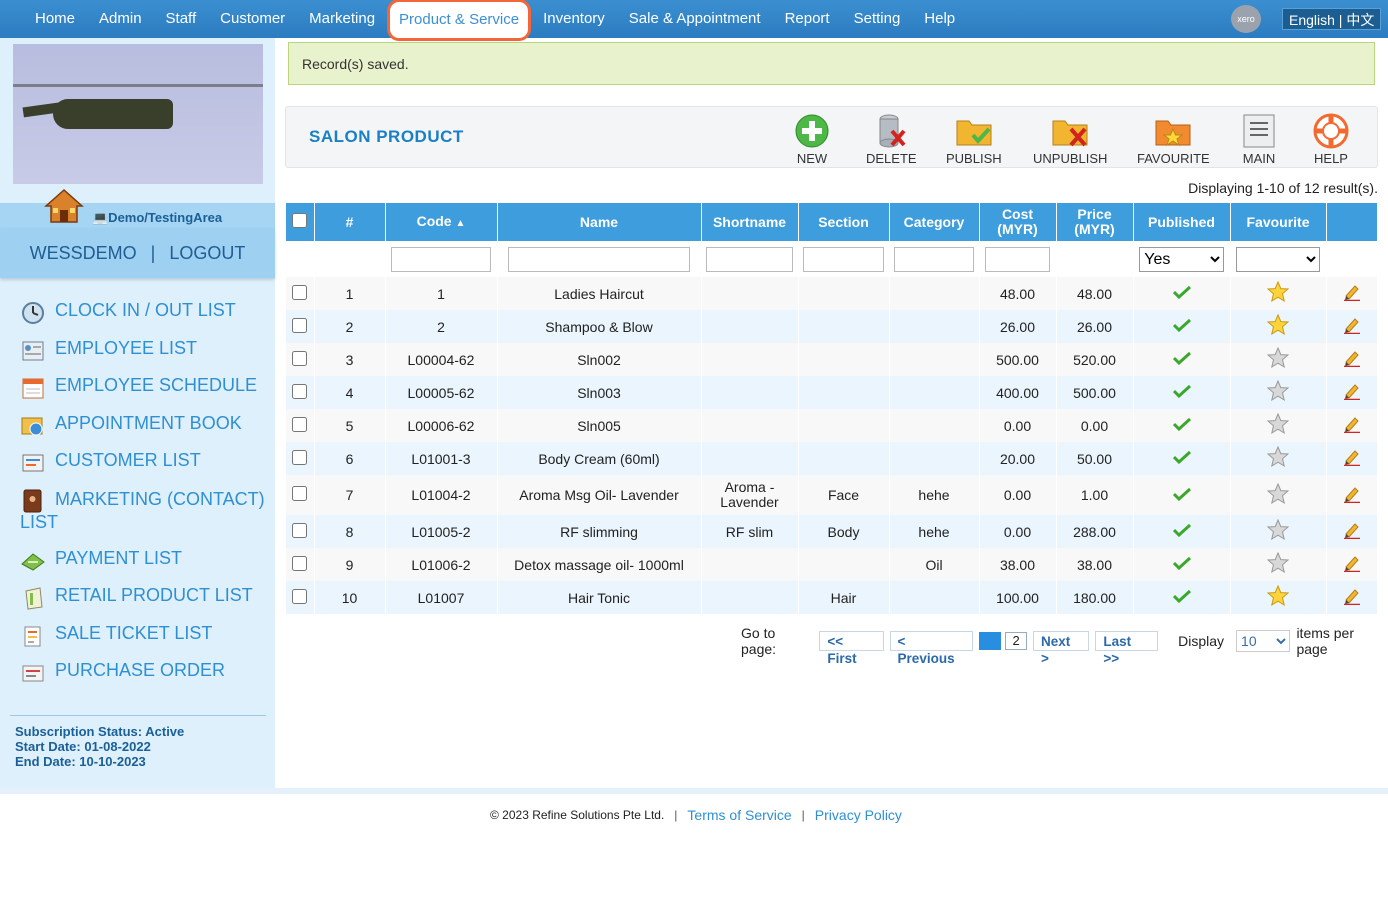 The width and height of the screenshot is (1388, 902). Describe the element at coordinates (749, 259) in the screenshot. I see `shortname-filter-input` at that location.